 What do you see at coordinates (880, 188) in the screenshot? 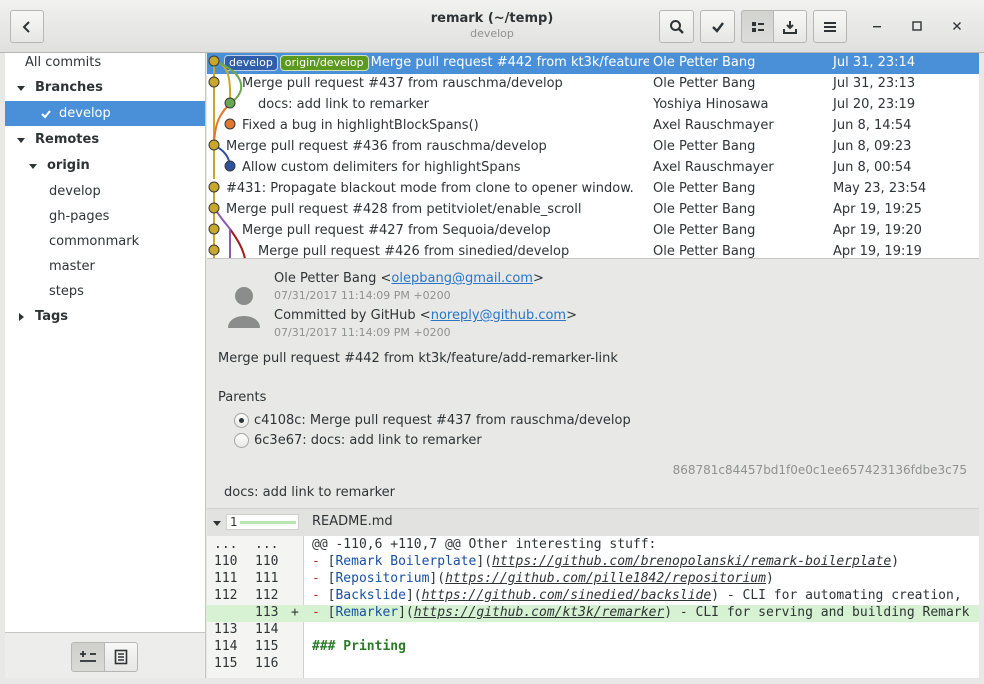
I see `commit-date: May 23, 23:54` at bounding box center [880, 188].